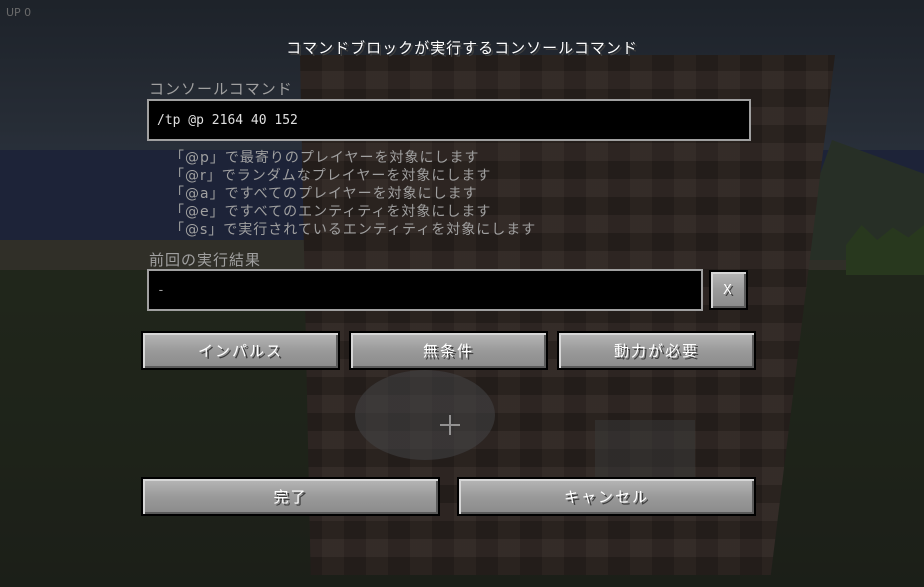 Image resolution: width=924 pixels, height=587 pixels. Describe the element at coordinates (656, 350) in the screenshot. I see `needs-redstone-button: 動力が必要` at that location.